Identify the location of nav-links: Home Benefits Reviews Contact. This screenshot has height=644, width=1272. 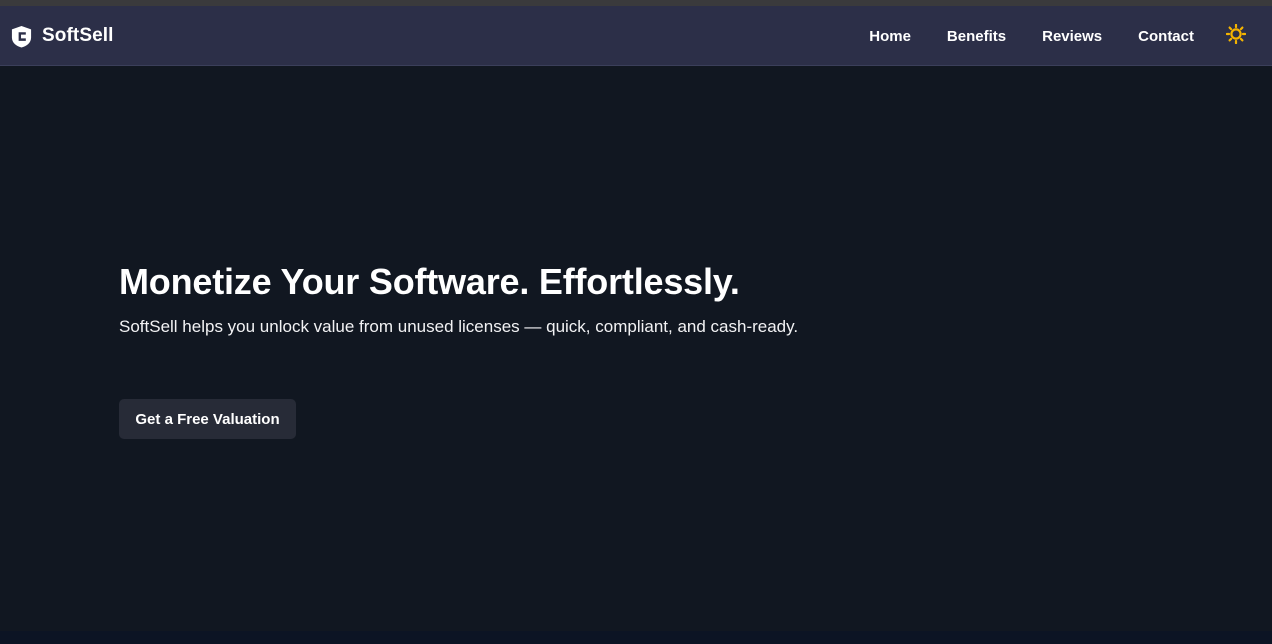
(1070, 36).